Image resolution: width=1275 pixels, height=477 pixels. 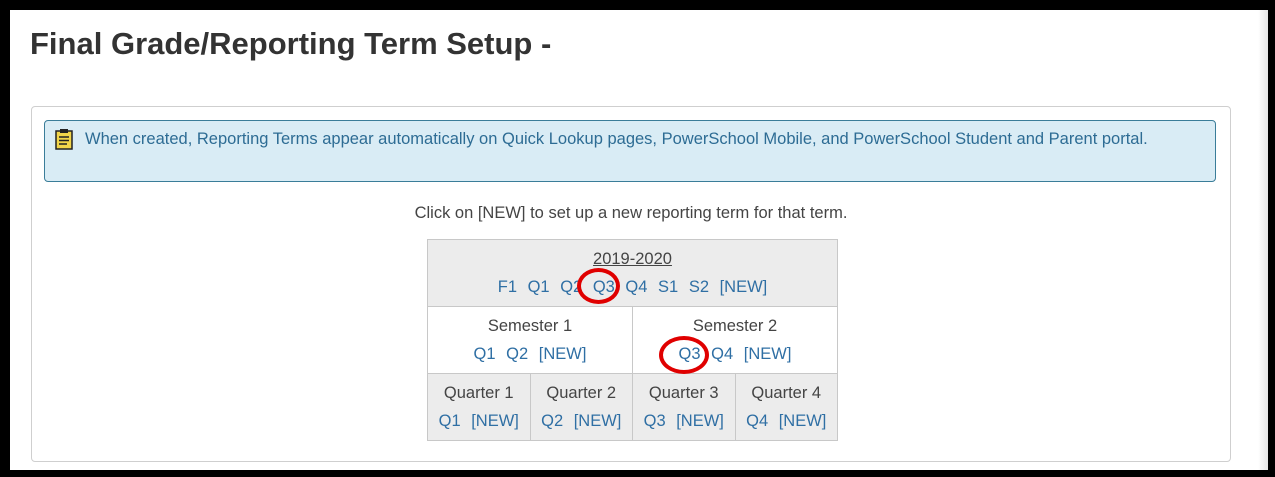 What do you see at coordinates (1263, 240) in the screenshot?
I see `window-edge` at bounding box center [1263, 240].